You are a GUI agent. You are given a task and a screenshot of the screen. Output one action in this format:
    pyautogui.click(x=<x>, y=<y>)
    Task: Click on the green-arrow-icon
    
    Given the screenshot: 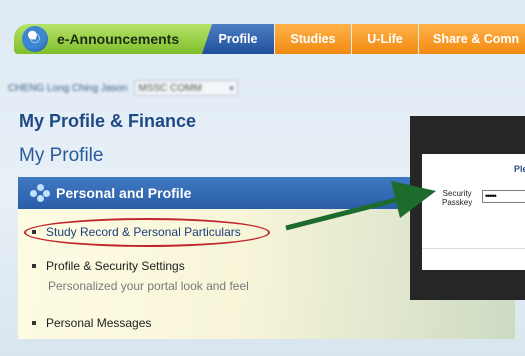 What is the action you would take?
    pyautogui.click(x=360, y=206)
    